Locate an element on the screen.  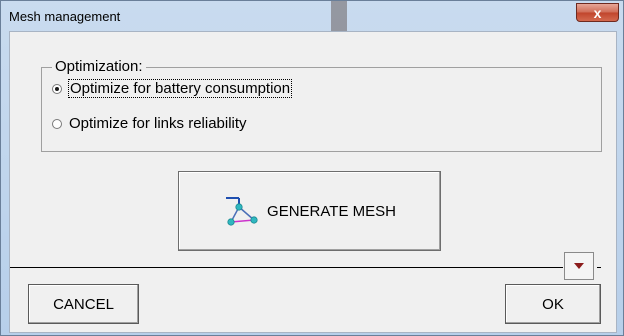
expand-dropdown-button is located at coordinates (579, 266).